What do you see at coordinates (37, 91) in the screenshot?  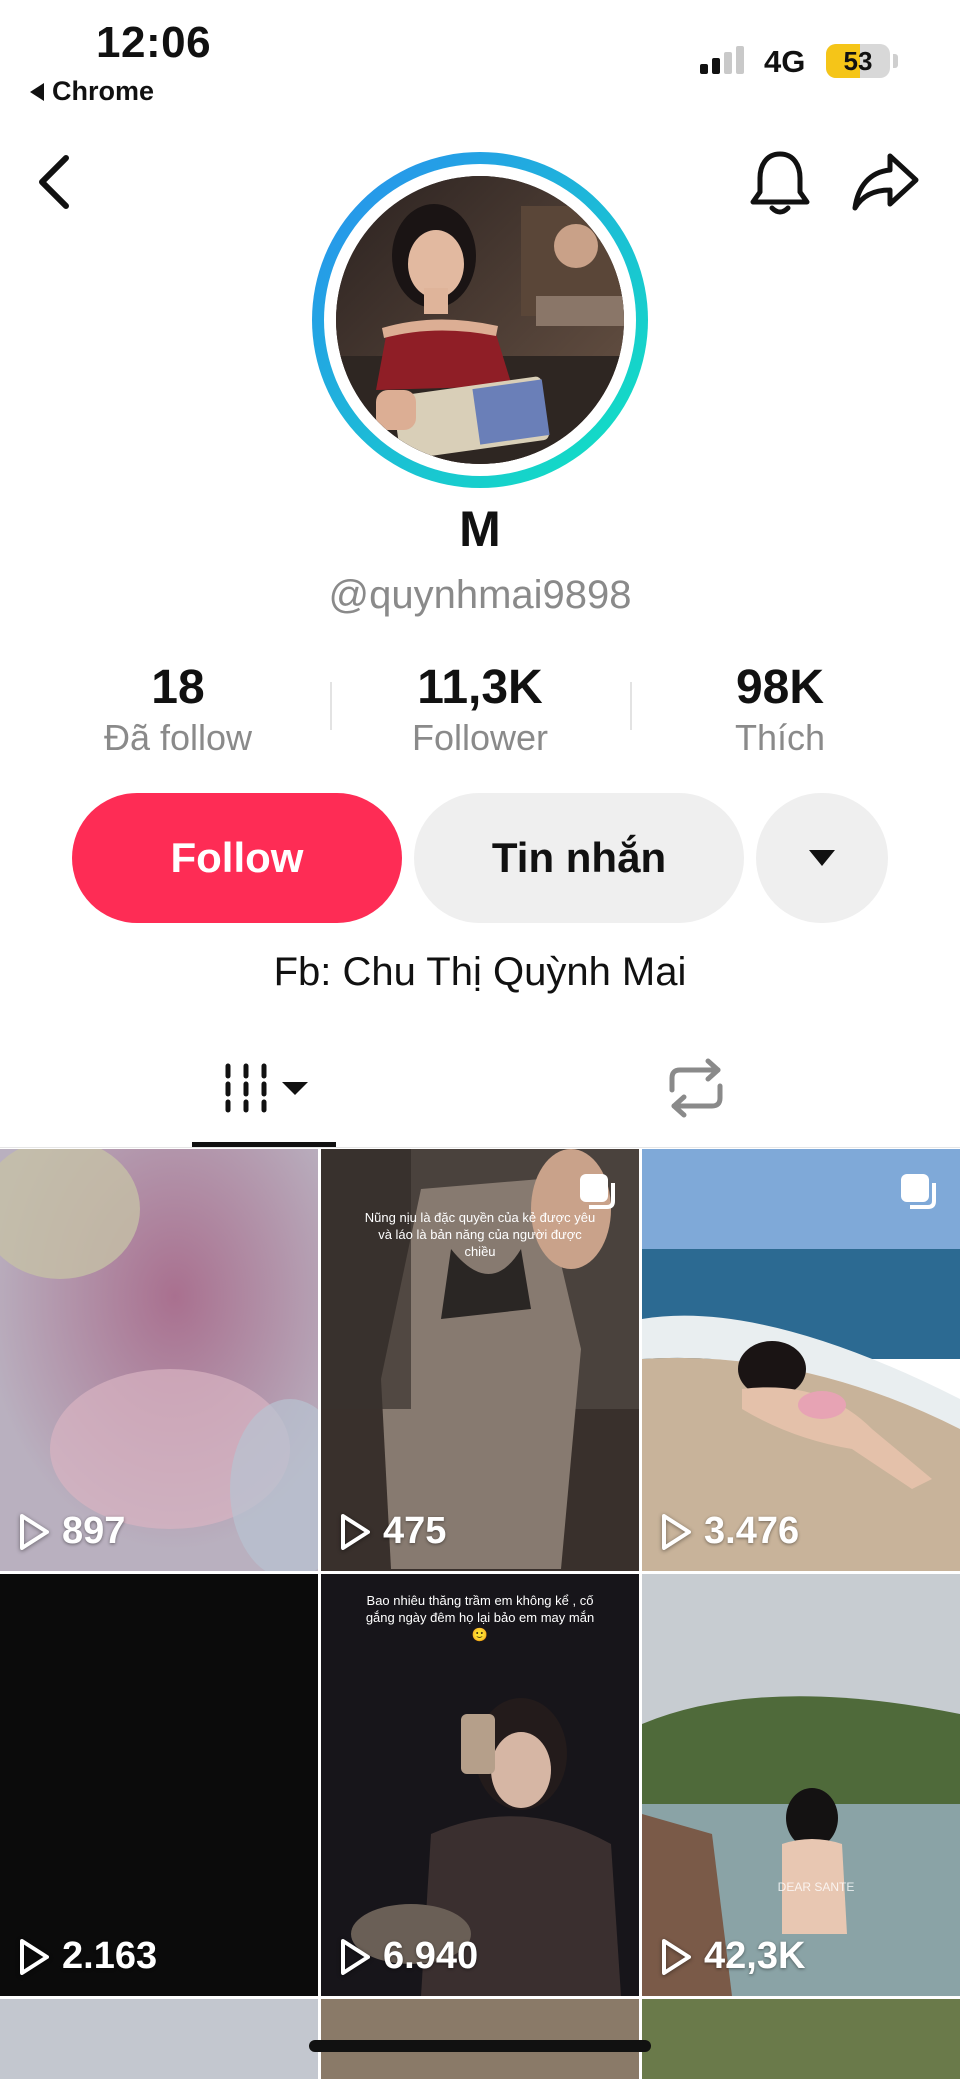 I see `back-triangle-icon` at bounding box center [37, 91].